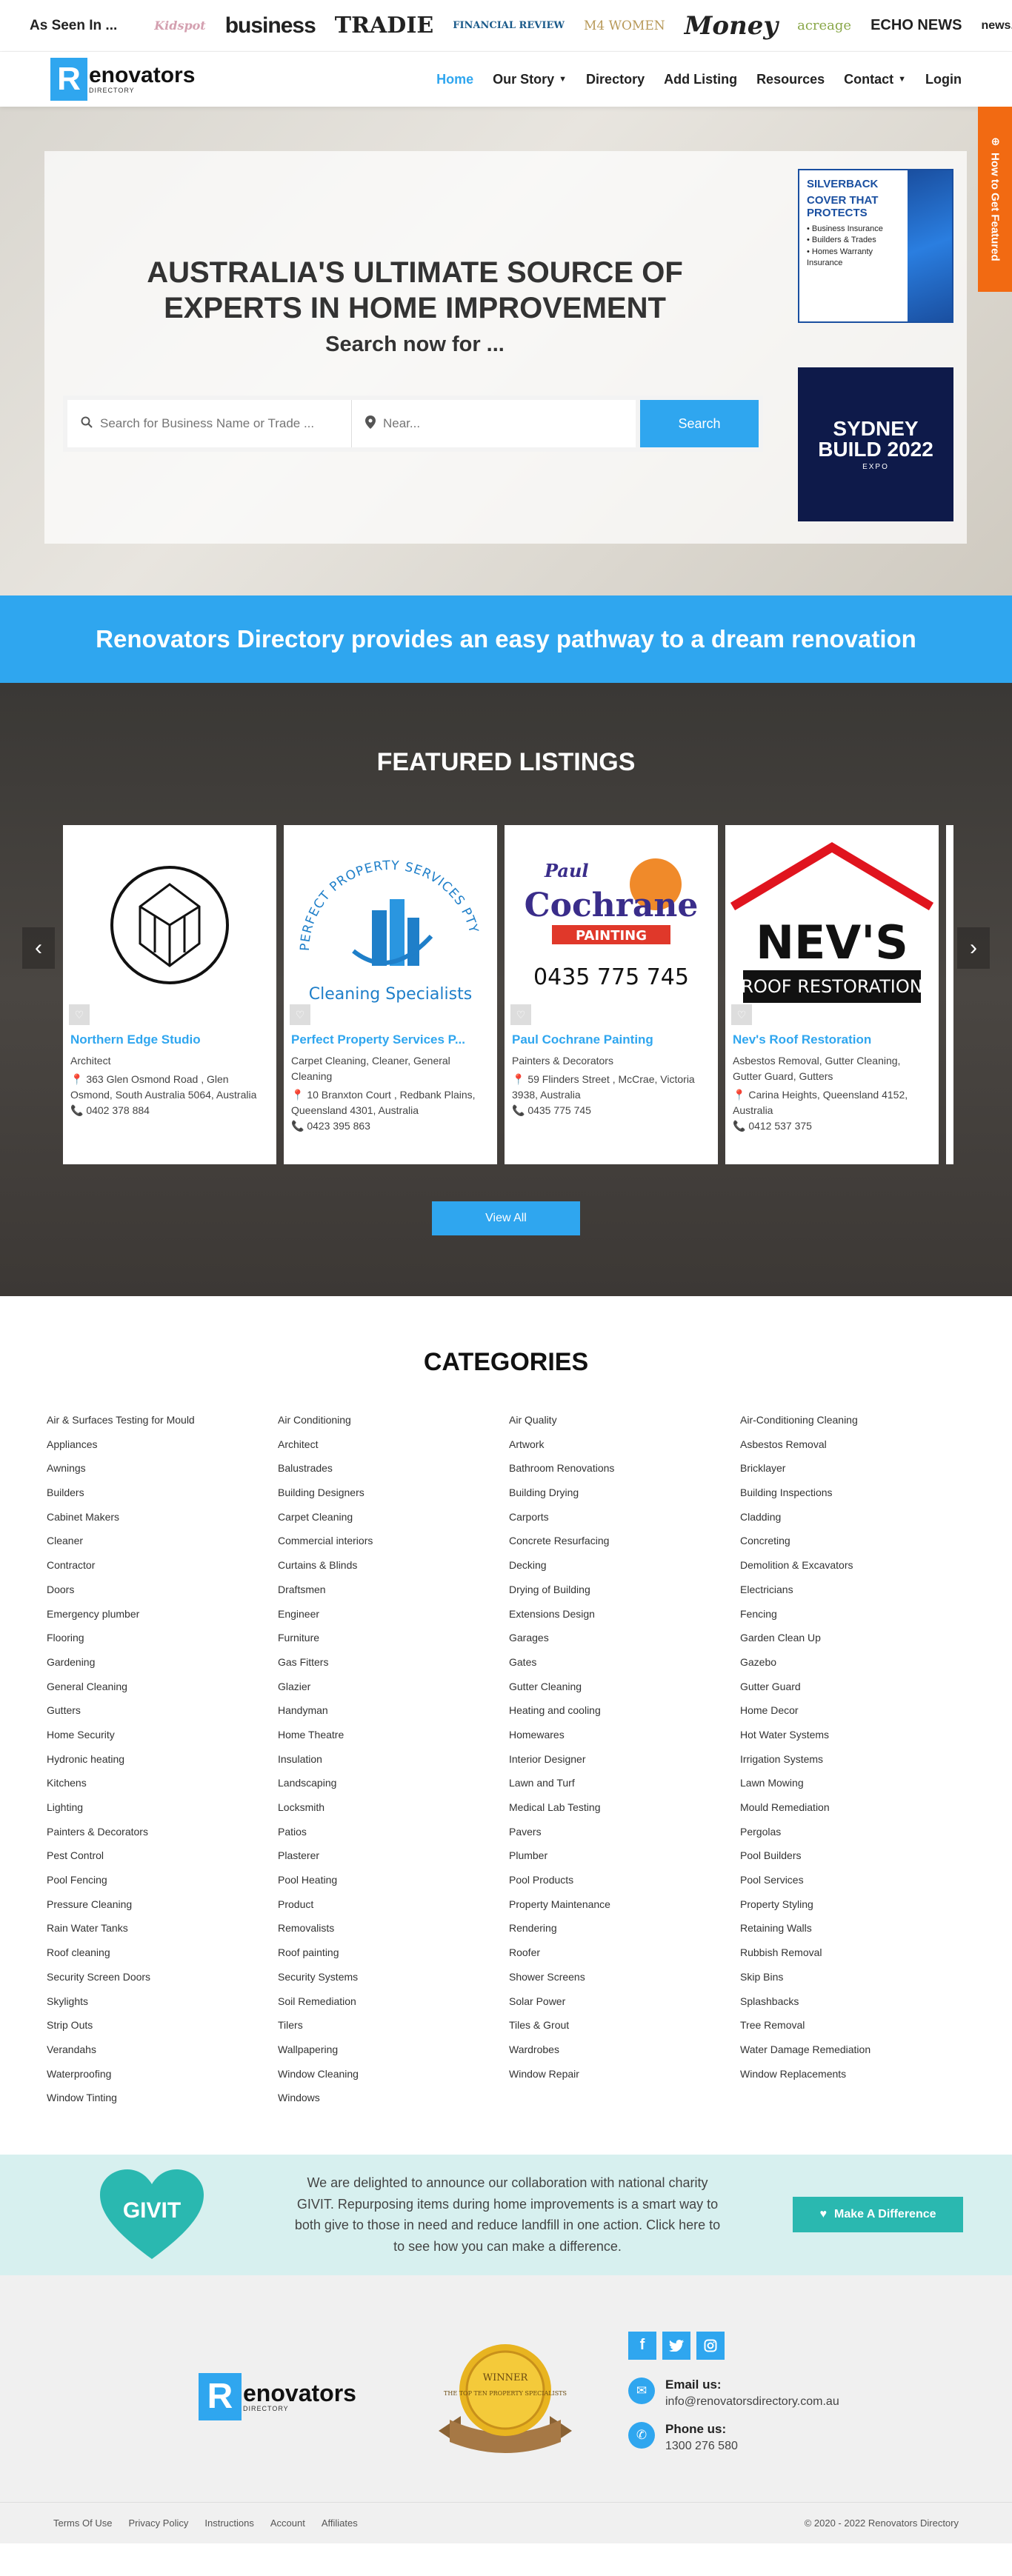  I want to click on brand-logo: R enovators DIRECTORY, so click(122, 79).